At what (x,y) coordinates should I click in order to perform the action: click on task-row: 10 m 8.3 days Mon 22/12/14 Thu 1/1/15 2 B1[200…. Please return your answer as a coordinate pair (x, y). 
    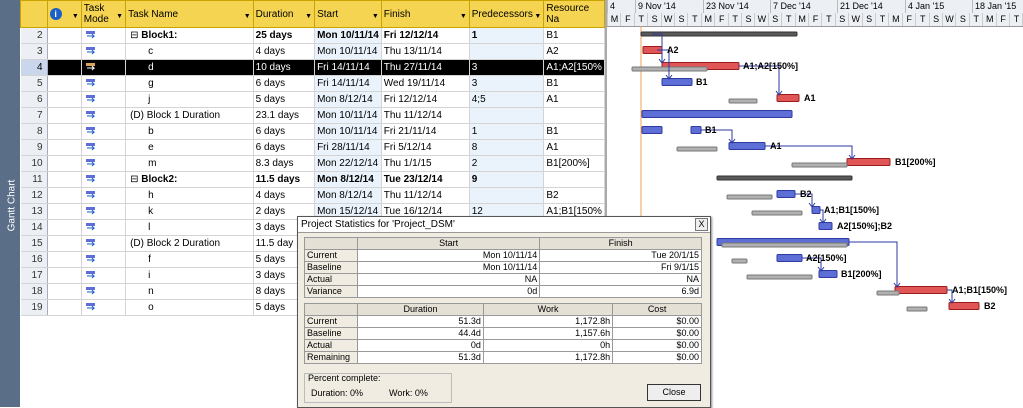
    Looking at the image, I should click on (312, 163).